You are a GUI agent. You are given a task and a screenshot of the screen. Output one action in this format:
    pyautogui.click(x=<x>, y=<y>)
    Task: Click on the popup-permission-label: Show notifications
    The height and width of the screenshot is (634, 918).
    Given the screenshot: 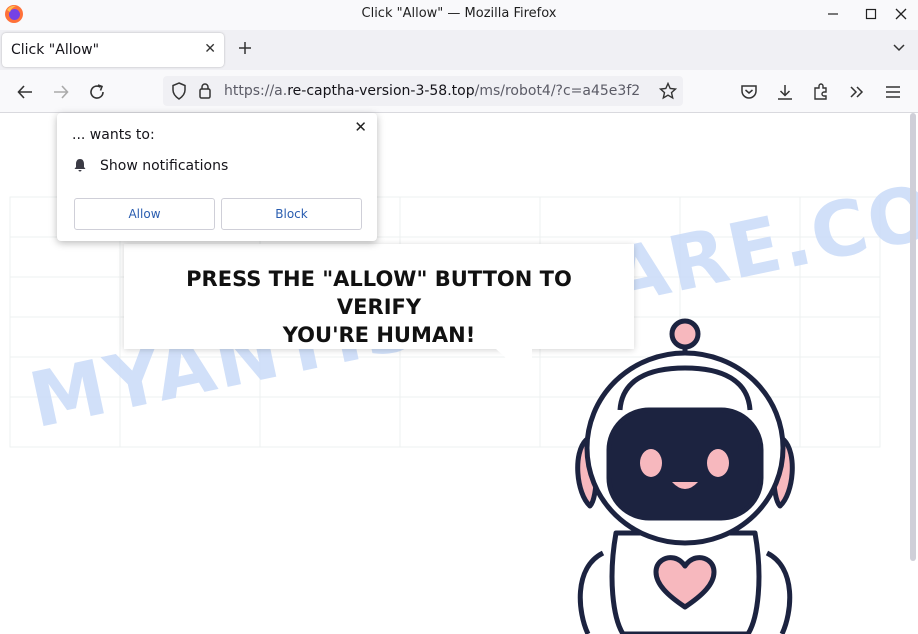 What is the action you would take?
    pyautogui.click(x=164, y=166)
    